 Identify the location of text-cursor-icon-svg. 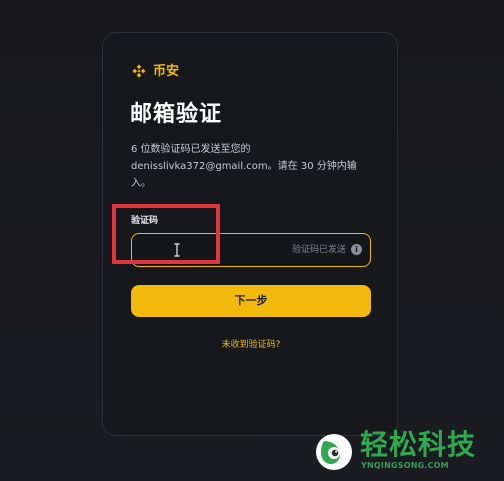
(177, 250).